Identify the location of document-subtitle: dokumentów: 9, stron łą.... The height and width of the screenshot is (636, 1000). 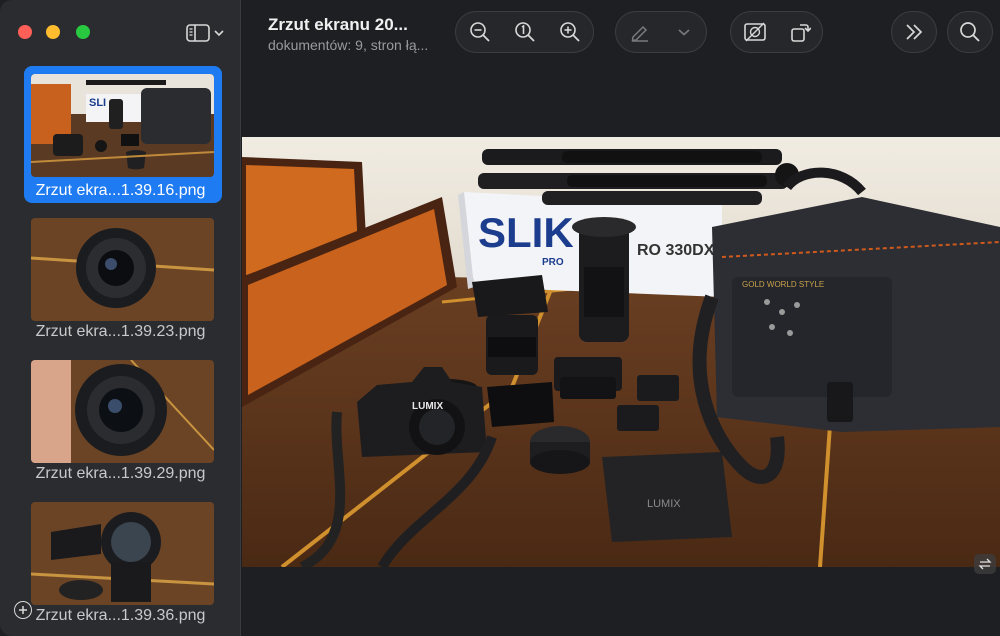
(348, 45).